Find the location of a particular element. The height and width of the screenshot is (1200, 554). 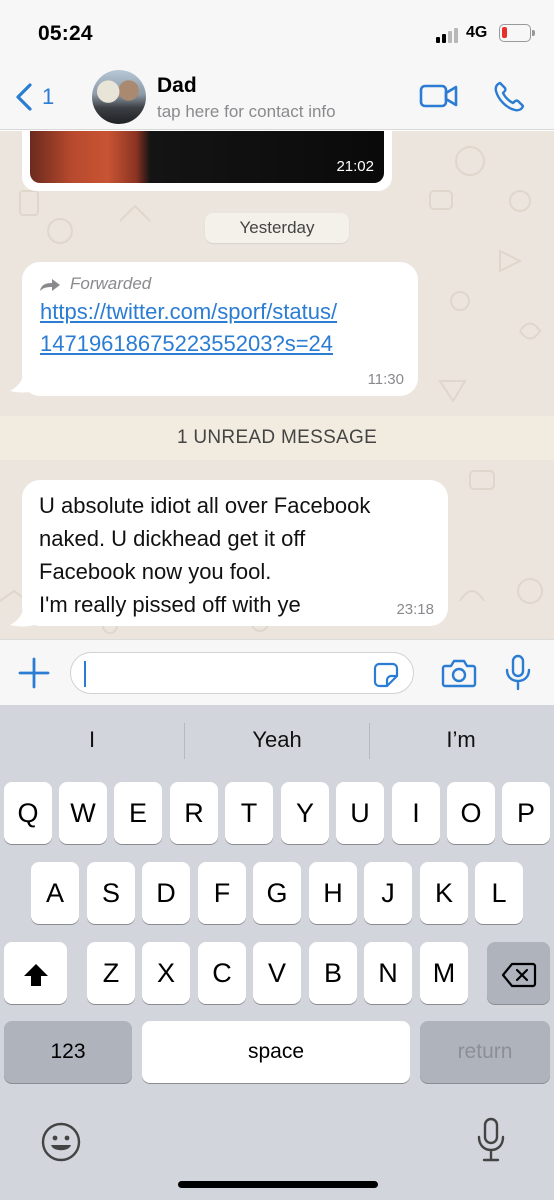

key: U is located at coordinates (360, 813).